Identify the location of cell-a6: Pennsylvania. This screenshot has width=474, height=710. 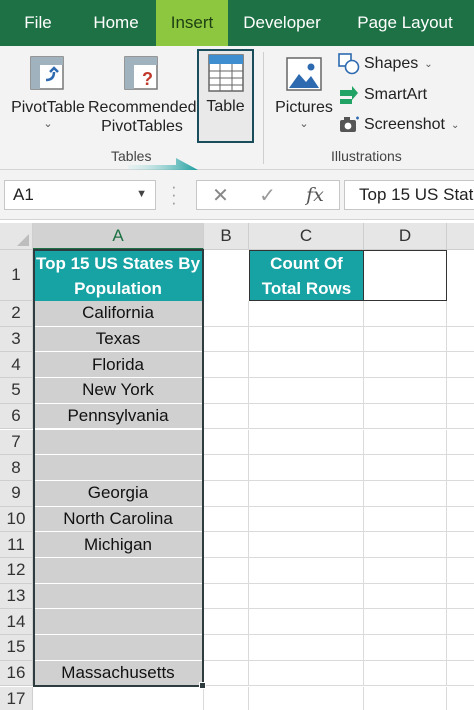
(118, 416).